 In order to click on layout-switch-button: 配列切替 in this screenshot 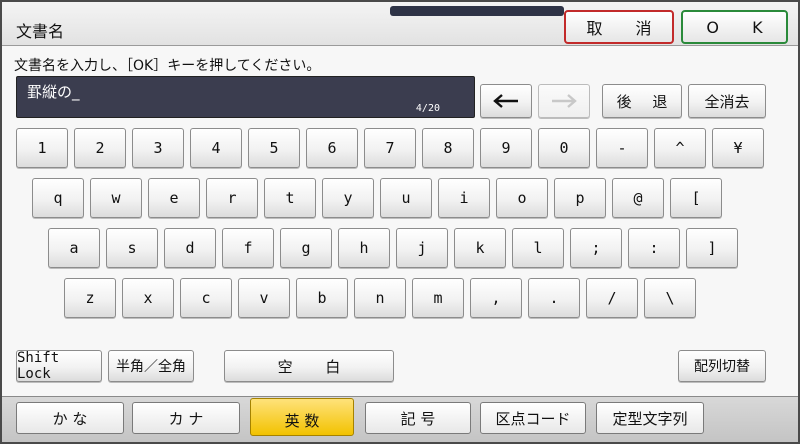, I will do `click(722, 366)`.